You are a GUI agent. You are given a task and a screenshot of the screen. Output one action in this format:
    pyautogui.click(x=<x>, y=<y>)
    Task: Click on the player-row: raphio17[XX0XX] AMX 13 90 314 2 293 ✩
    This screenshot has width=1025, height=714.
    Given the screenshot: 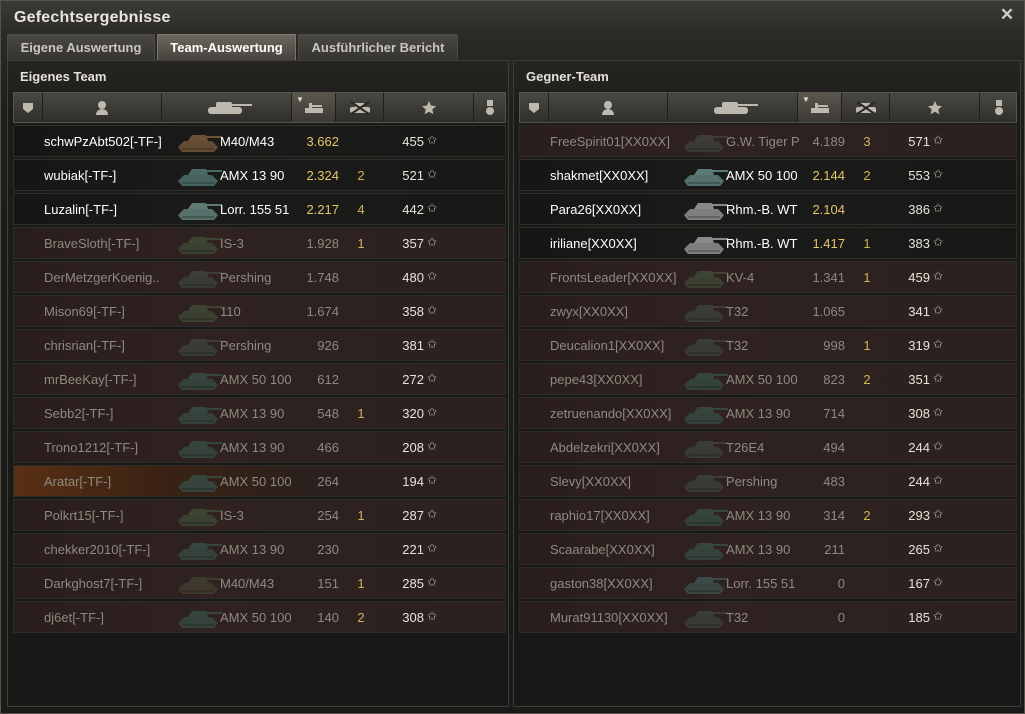 What is the action you would take?
    pyautogui.click(x=768, y=515)
    